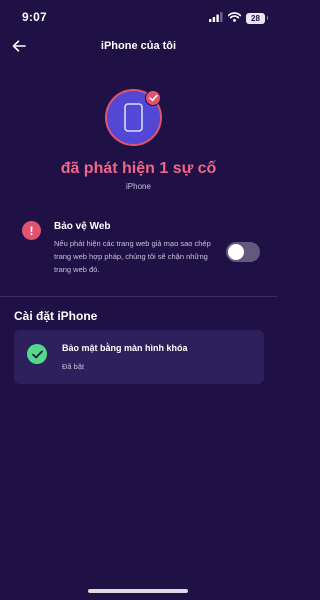 The width and height of the screenshot is (320, 600). I want to click on lock-screen-security-title: Bảo mật bằng màn hình khóa, so click(125, 348).